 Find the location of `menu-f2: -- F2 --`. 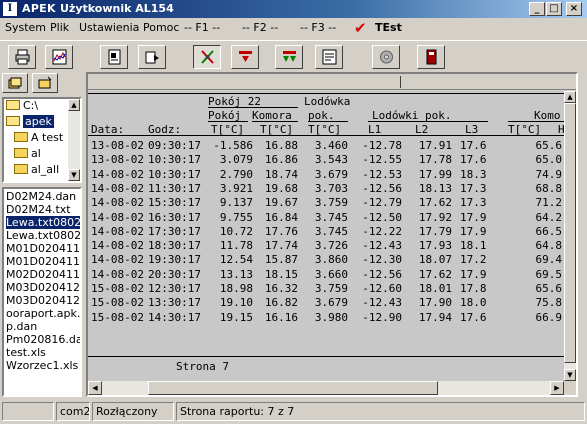

menu-f2: -- F2 -- is located at coordinates (260, 27).